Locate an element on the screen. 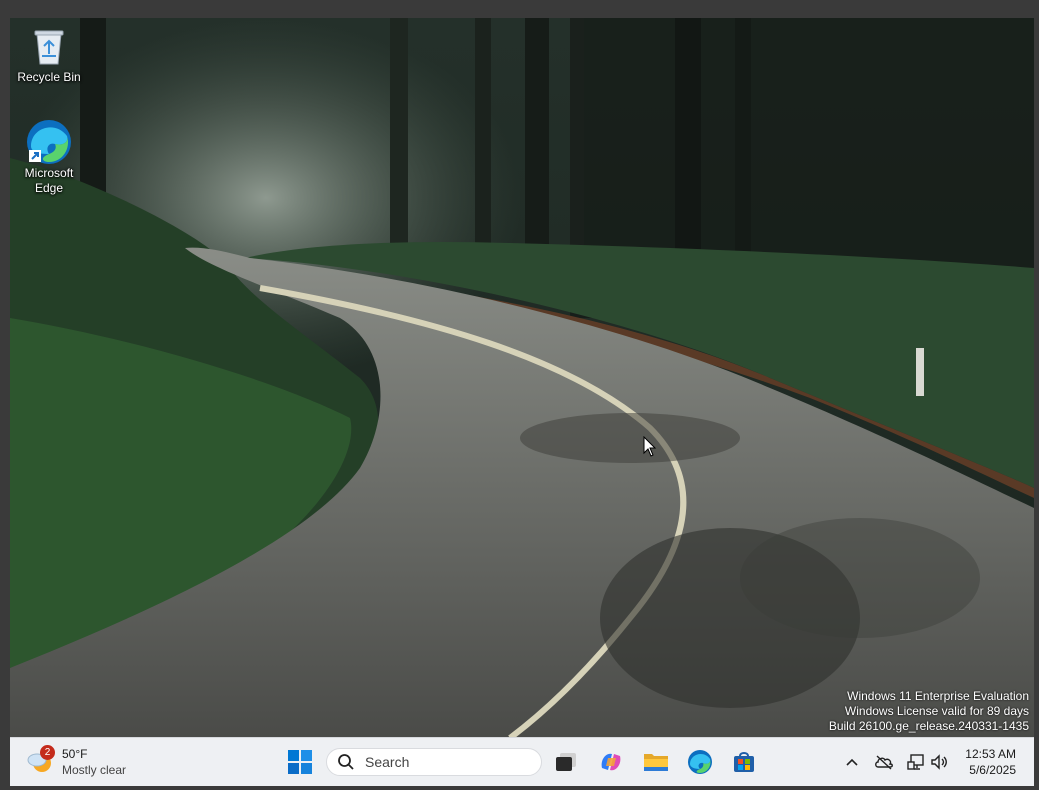 Image resolution: width=1039 pixels, height=790 pixels. copilot-icon is located at coordinates (611, 762).